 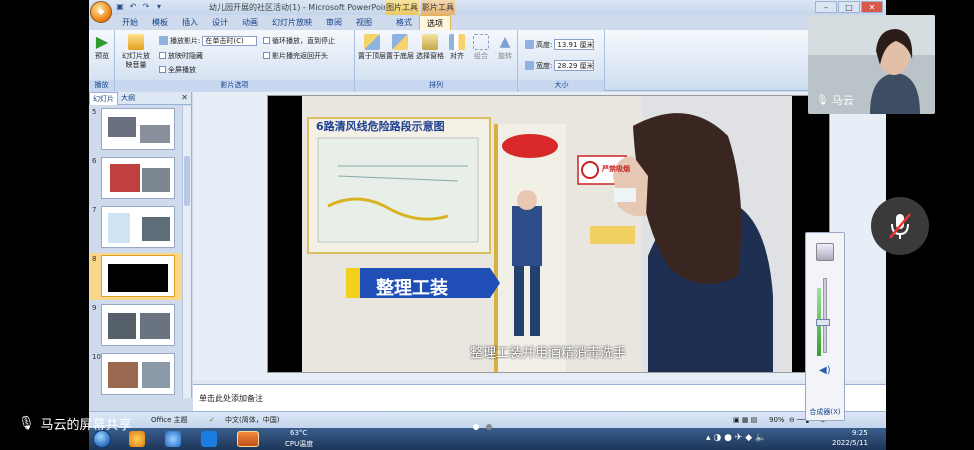 I want to click on slide-volume-button: 幻灯片放映音量, so click(x=136, y=52).